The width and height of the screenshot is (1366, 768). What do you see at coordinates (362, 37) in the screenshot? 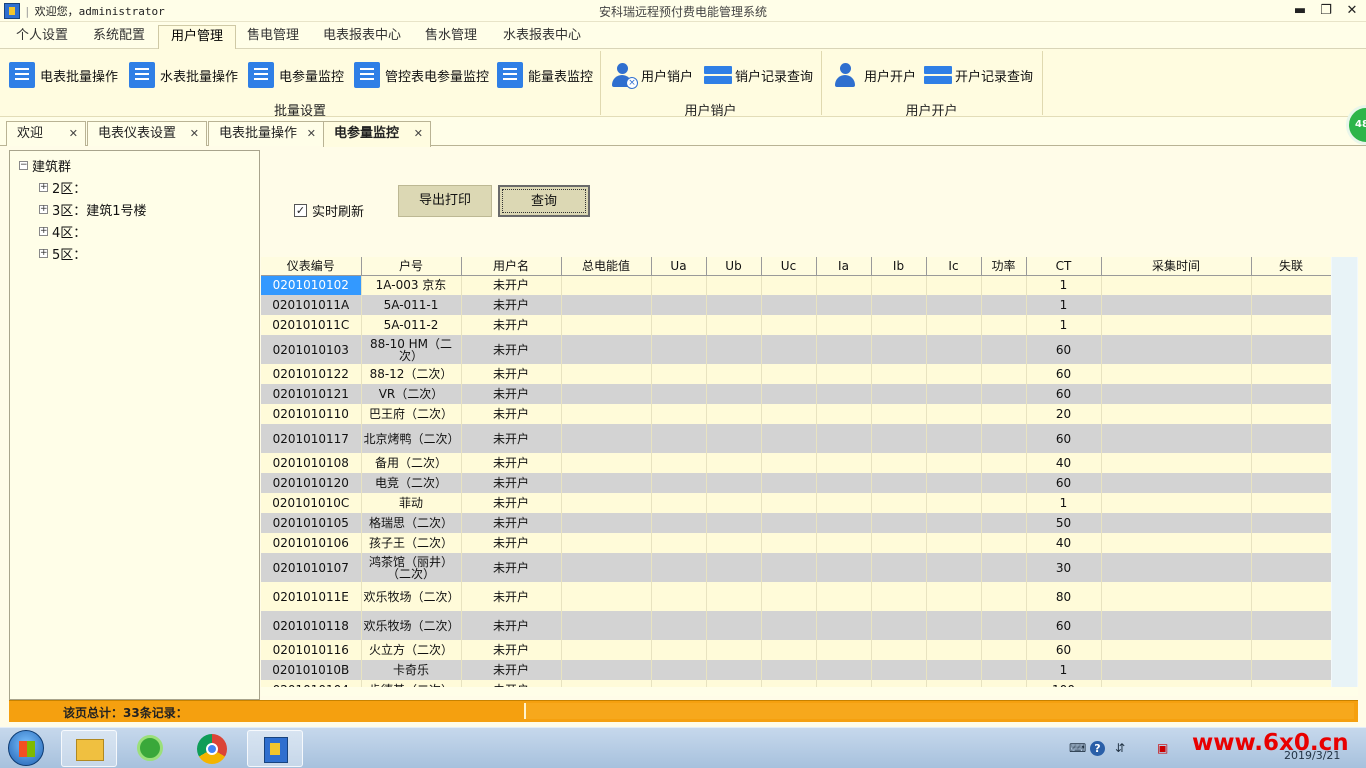
I see `menu-meter-report-center: 电表报表中心` at bounding box center [362, 37].